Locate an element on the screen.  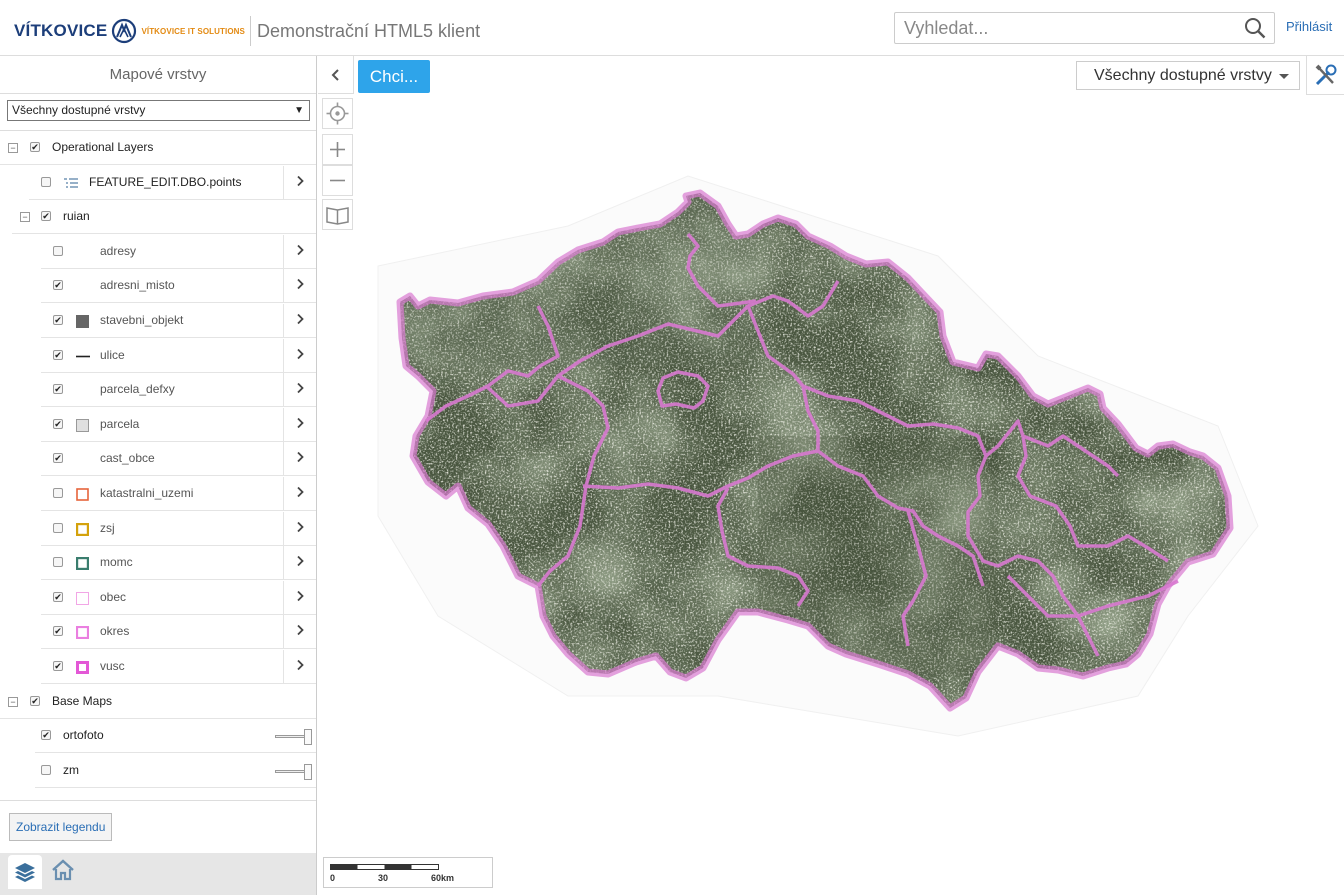
fill-gray-symbol-icon is located at coordinates (82, 321).